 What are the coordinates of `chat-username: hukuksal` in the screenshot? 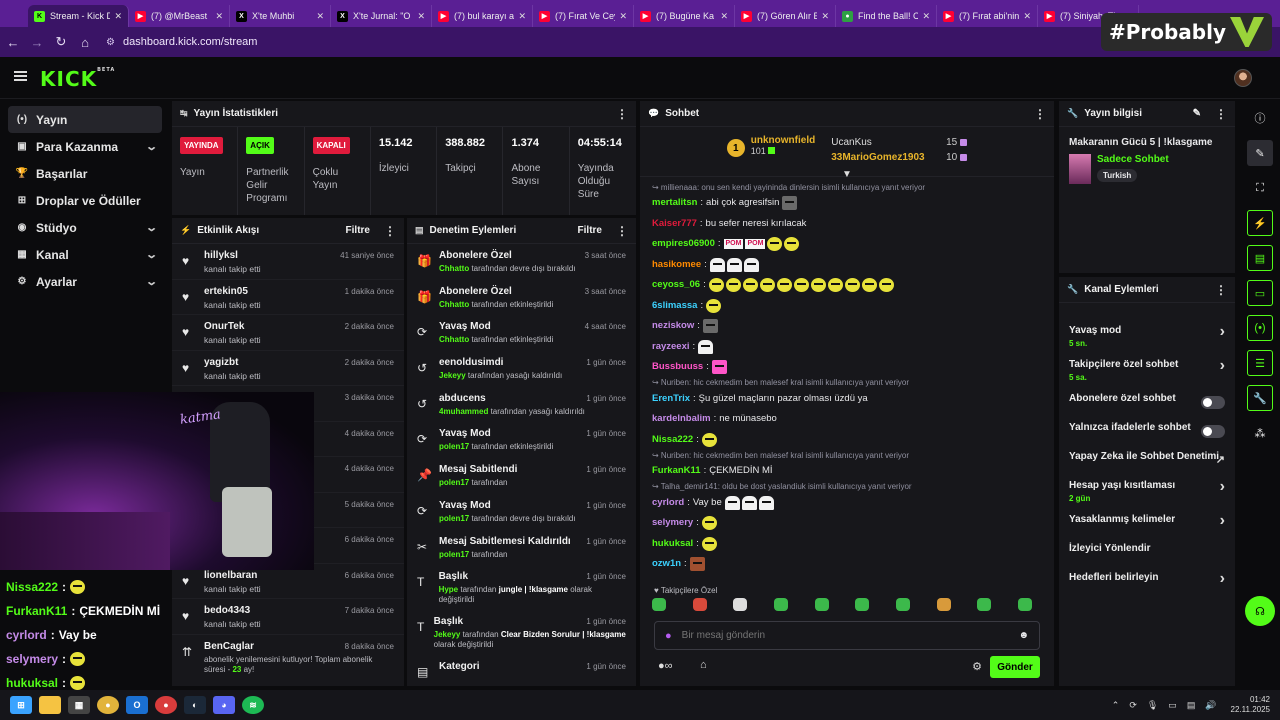 It's located at (672, 544).